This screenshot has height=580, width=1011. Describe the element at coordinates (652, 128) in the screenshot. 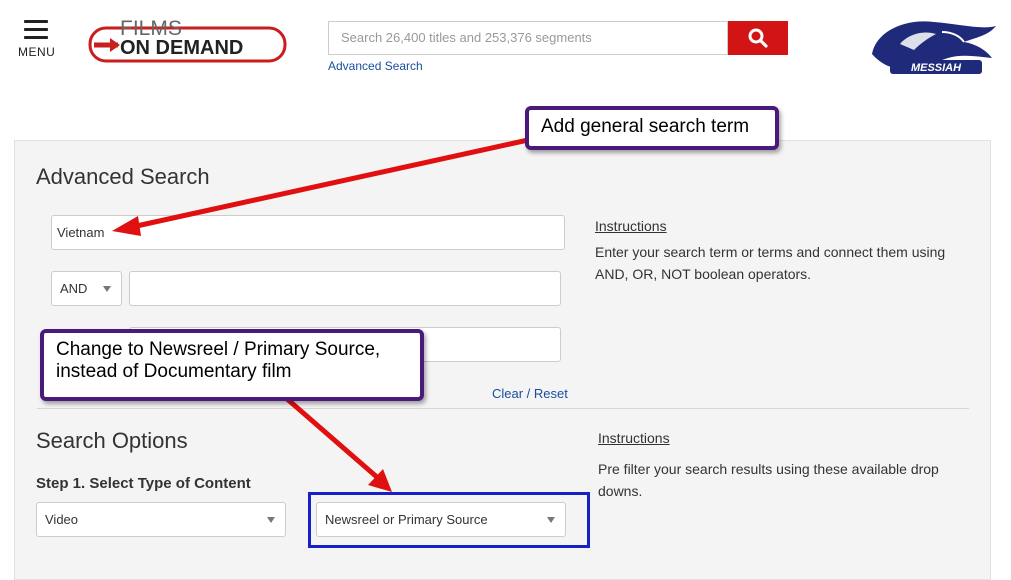

I see `callout-search-term: Add general search term` at that location.